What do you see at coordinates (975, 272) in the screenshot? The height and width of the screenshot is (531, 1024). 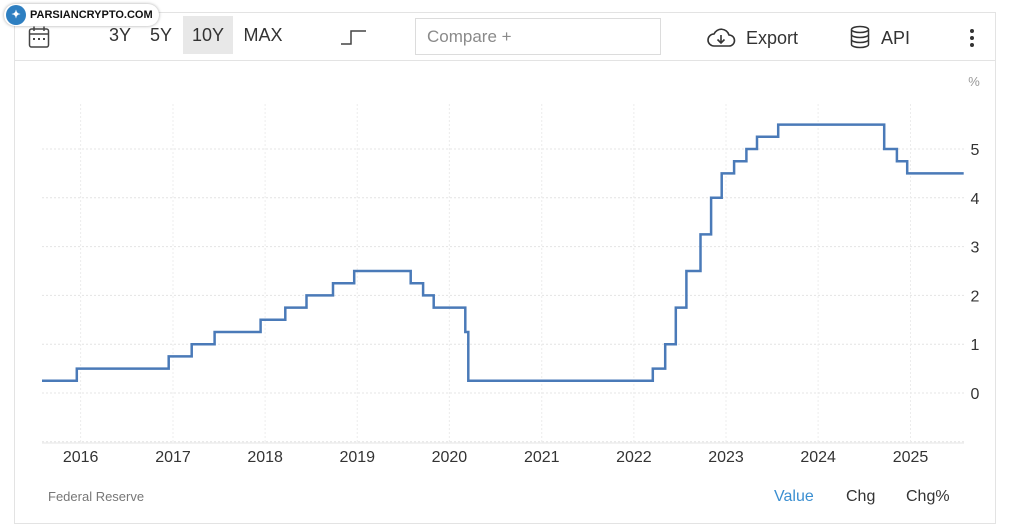 I see `y-axis-ticks: 0 1 2 3 4 5` at bounding box center [975, 272].